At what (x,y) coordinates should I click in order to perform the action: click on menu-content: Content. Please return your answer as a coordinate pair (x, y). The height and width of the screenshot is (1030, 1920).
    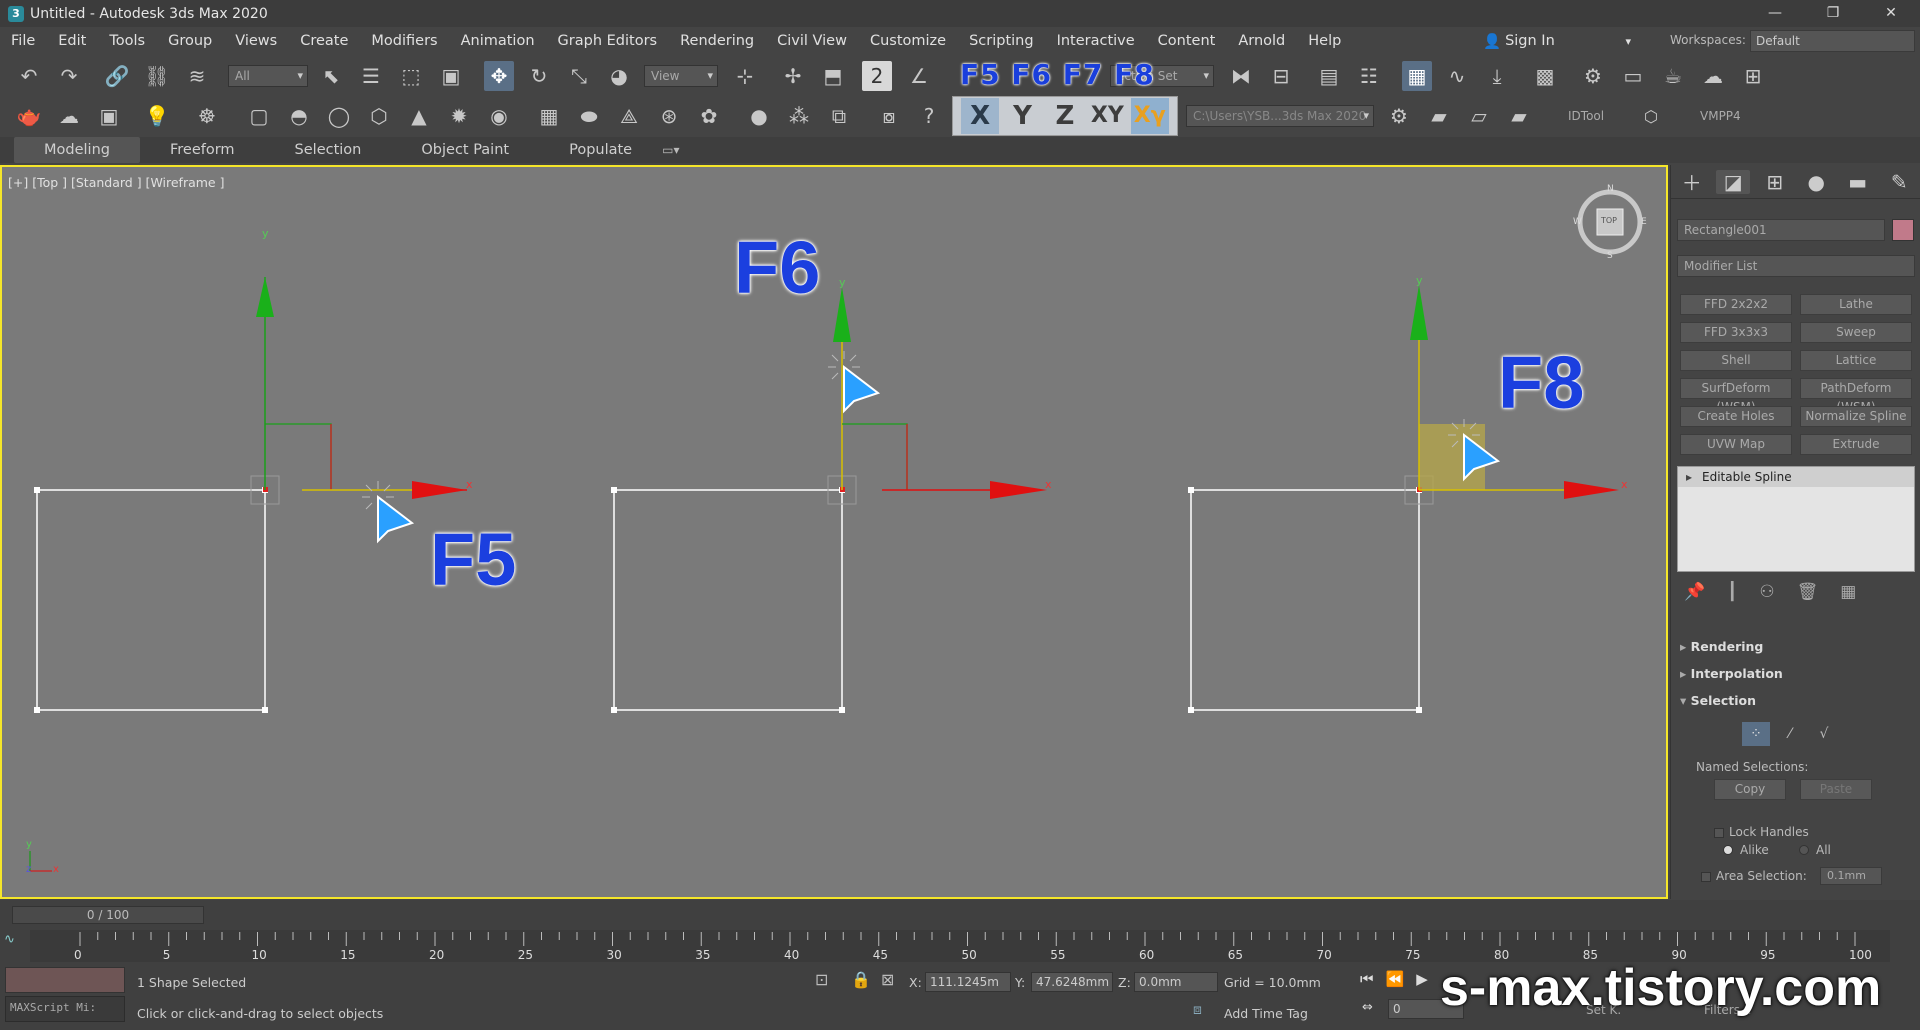
    Looking at the image, I should click on (1187, 41).